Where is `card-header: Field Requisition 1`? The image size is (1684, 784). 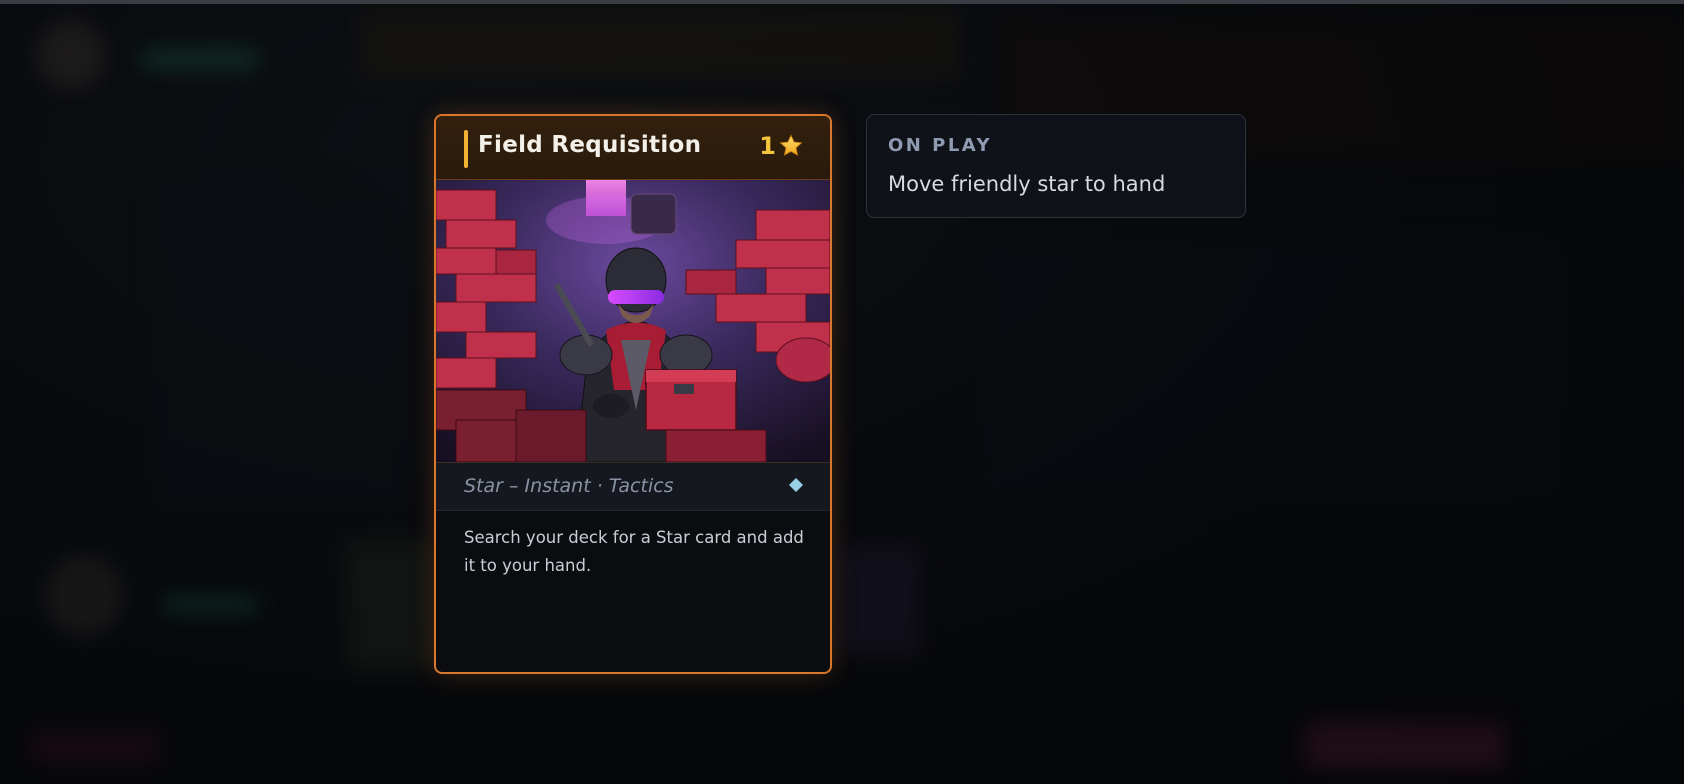 card-header: Field Requisition 1 is located at coordinates (633, 148).